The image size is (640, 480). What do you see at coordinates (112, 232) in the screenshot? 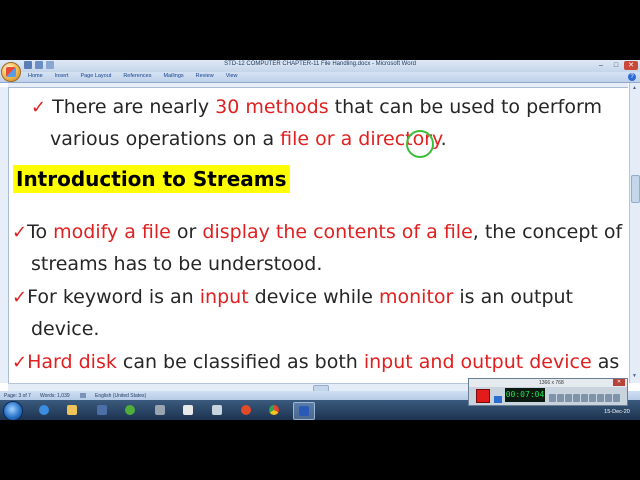
I see `highlight-text: modify a file` at bounding box center [112, 232].